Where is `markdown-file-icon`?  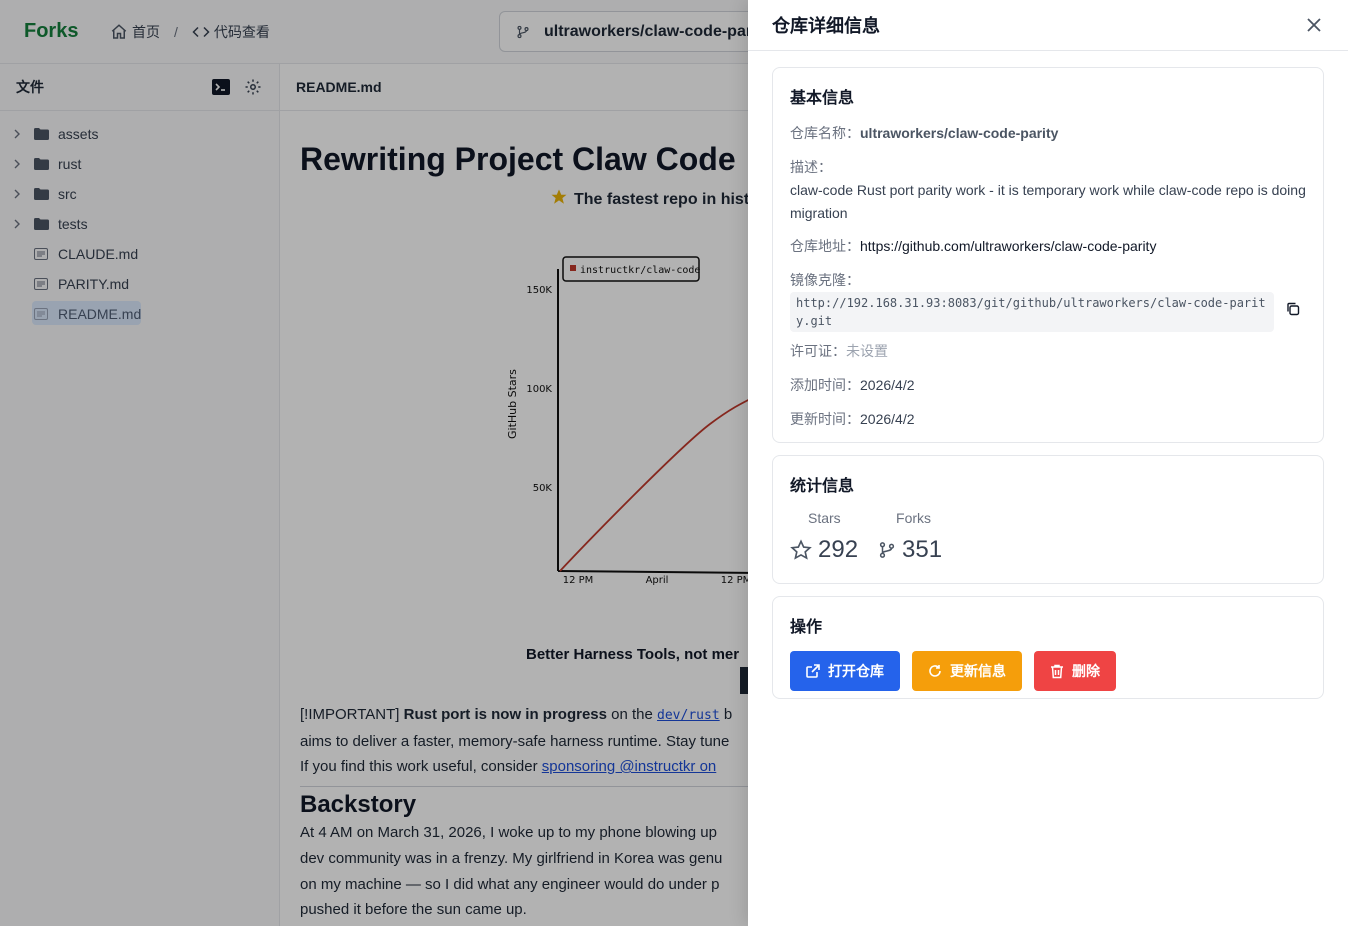 markdown-file-icon is located at coordinates (42, 314).